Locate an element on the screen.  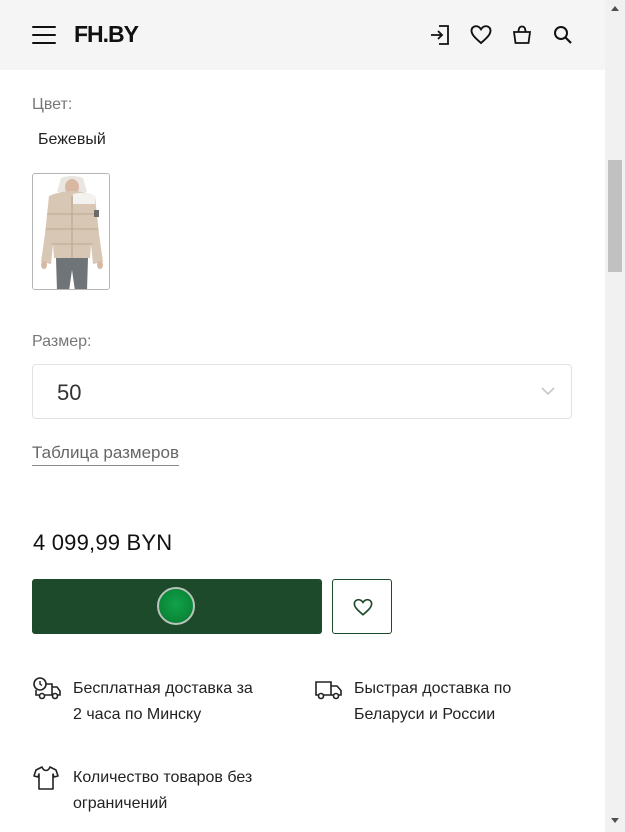
scroll-up-arrow-icon is located at coordinates (615, 8).